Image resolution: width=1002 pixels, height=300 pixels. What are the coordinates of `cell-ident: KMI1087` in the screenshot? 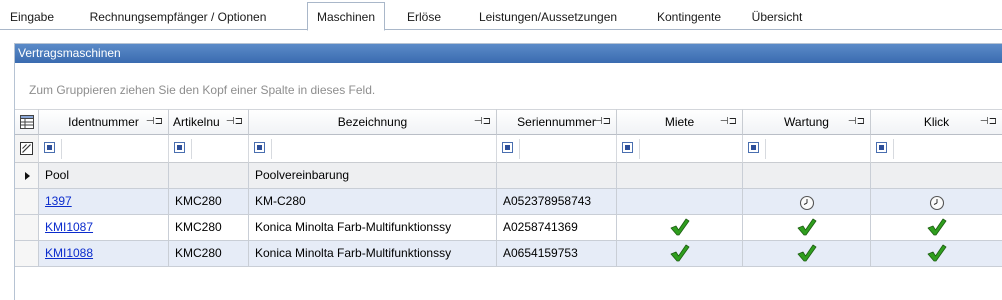 It's located at (104, 228).